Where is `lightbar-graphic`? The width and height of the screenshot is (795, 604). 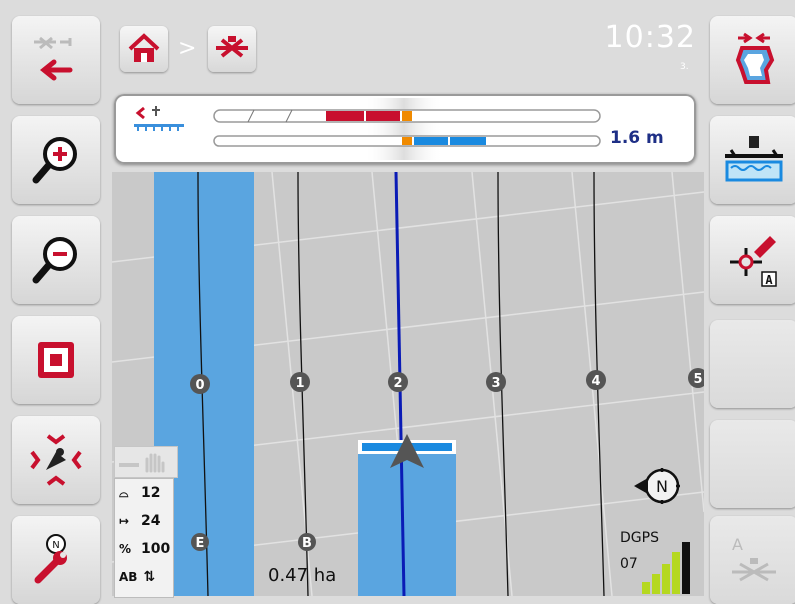
lightbar-graphic is located at coordinates (367, 129).